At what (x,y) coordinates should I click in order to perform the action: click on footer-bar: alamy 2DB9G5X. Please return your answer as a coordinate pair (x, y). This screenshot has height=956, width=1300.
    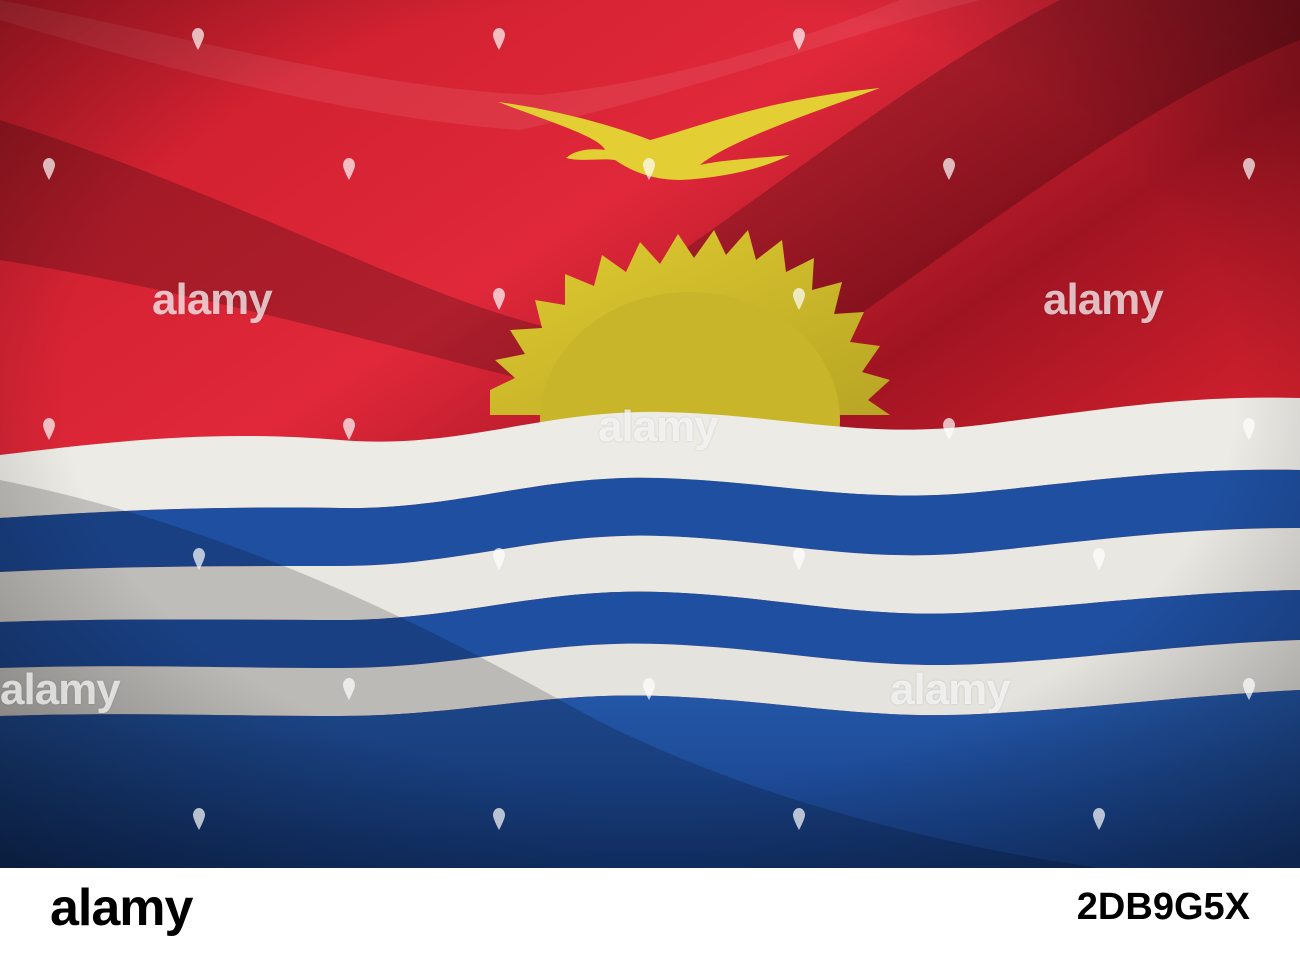
    Looking at the image, I should click on (650, 912).